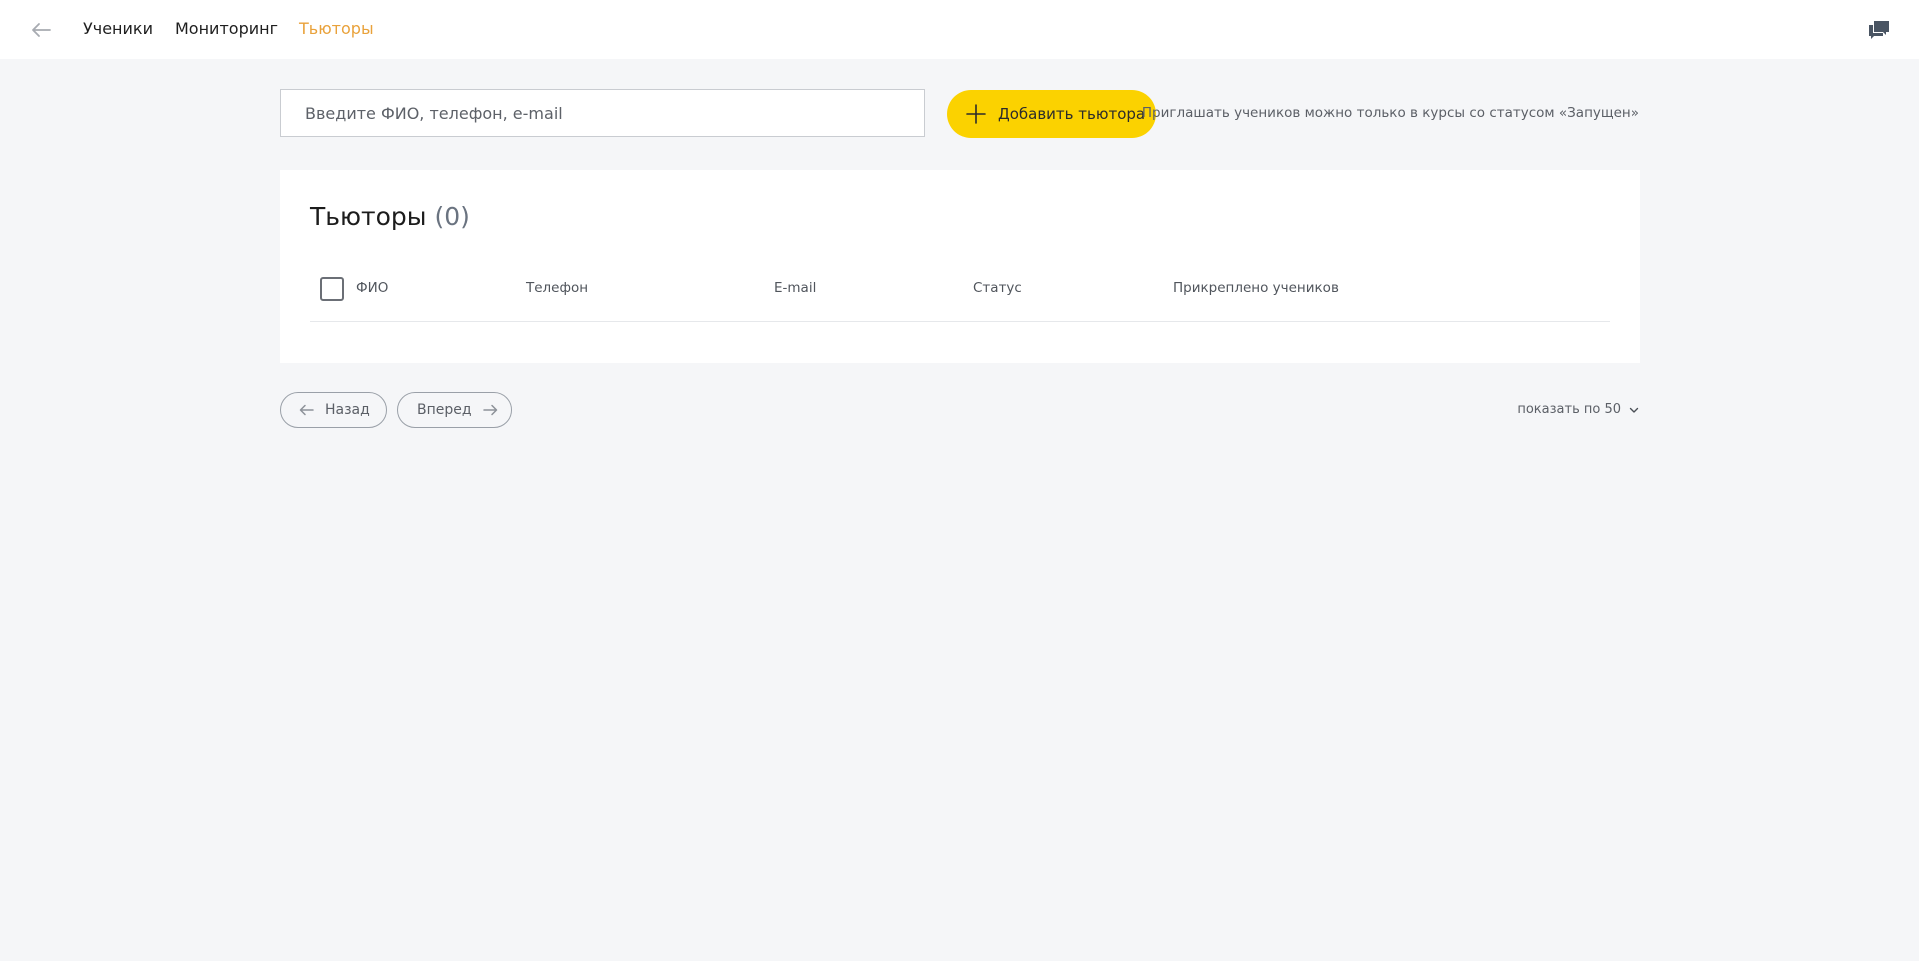 The width and height of the screenshot is (1919, 962). What do you see at coordinates (368, 216) in the screenshot?
I see `title-text: Тьюторы` at bounding box center [368, 216].